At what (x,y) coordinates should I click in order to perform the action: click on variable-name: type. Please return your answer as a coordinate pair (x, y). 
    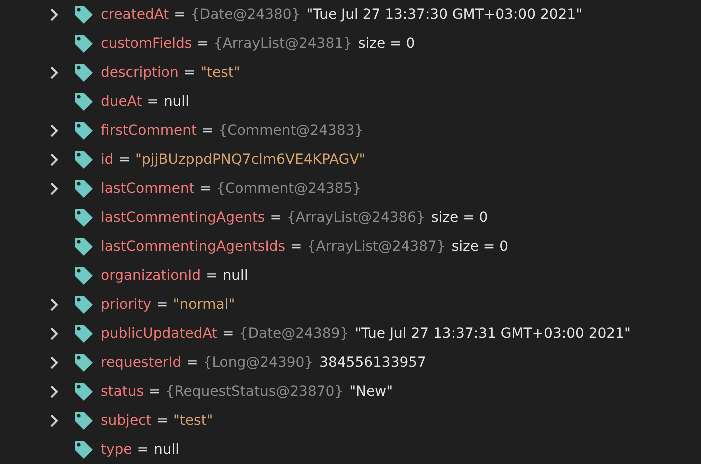
    Looking at the image, I should click on (116, 450).